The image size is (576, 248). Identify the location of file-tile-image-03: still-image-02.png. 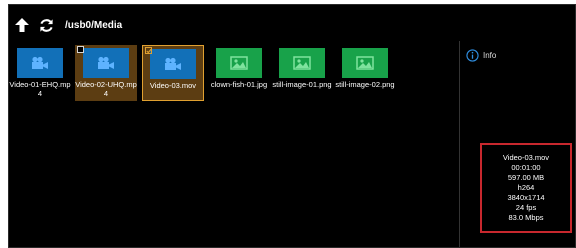
(365, 73).